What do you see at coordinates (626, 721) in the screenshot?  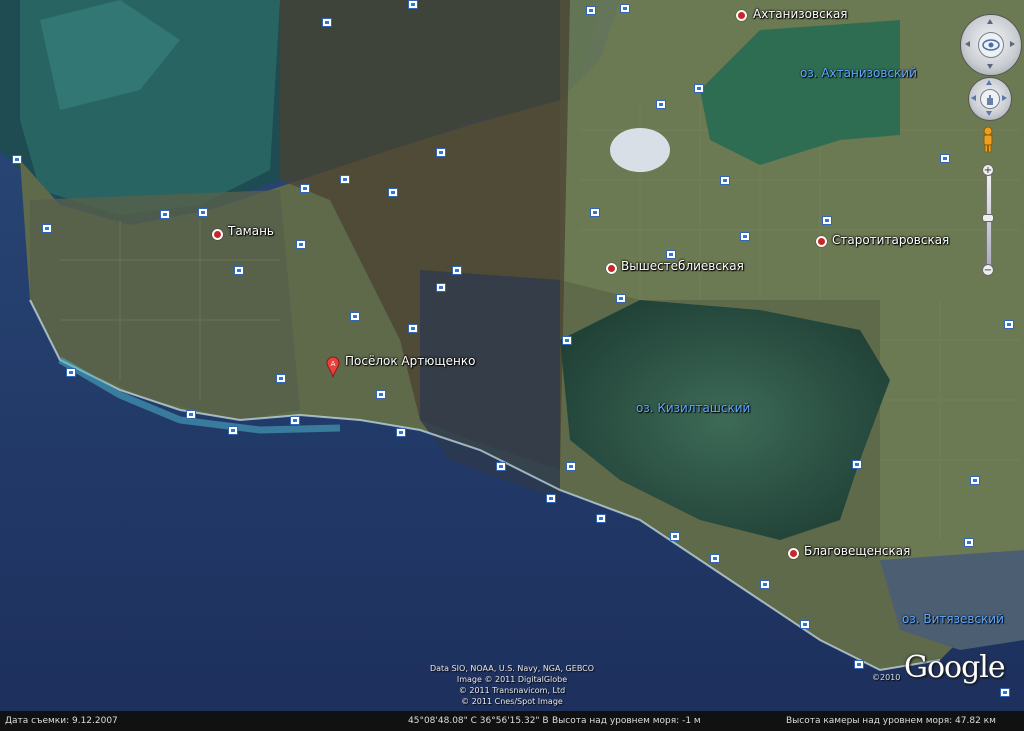 I see `ground-elevation: Высота над уровнем моря: -1 м` at bounding box center [626, 721].